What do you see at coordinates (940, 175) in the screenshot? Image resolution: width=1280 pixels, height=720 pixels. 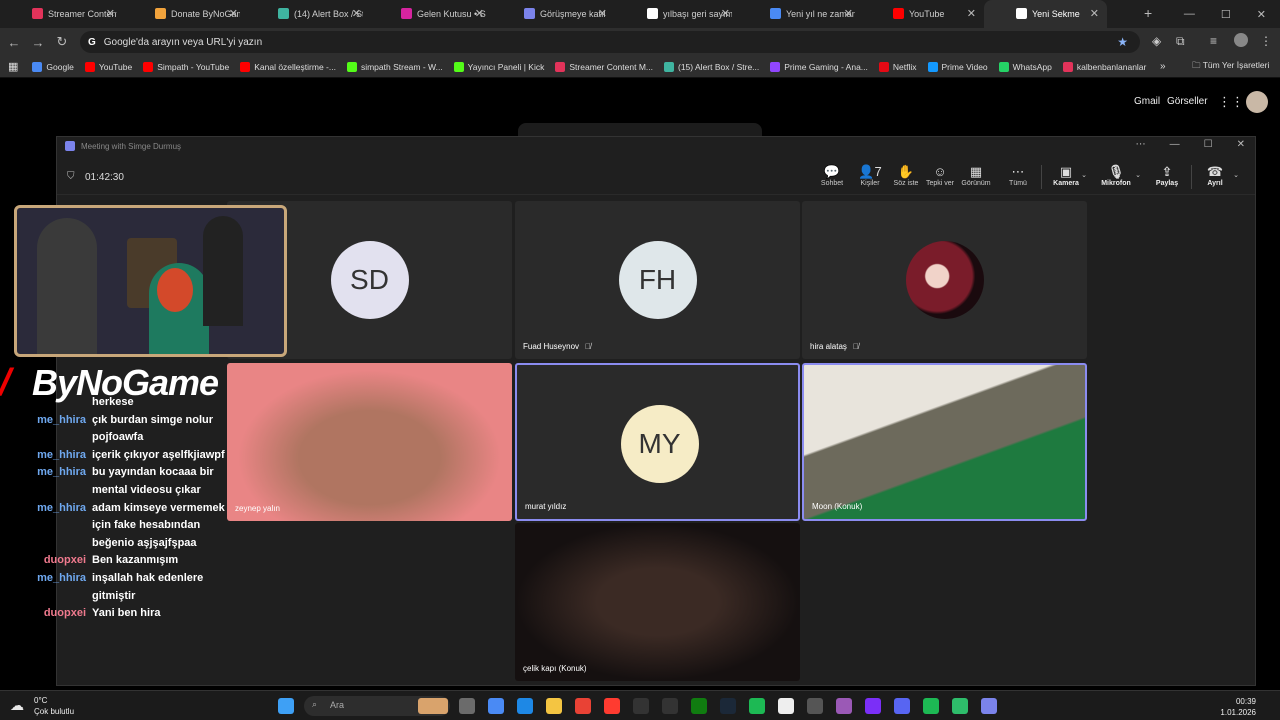 I see `toolbar-react-button: ☺ Tepki ver` at bounding box center [940, 175].